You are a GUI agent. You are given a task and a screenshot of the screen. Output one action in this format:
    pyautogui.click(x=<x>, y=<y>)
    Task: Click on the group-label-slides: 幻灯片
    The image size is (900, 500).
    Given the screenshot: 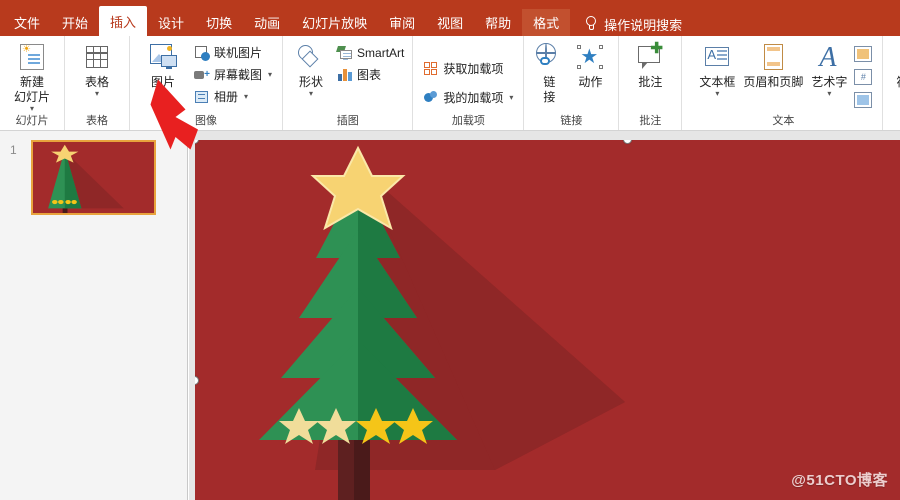 What is the action you would take?
    pyautogui.click(x=32, y=121)
    